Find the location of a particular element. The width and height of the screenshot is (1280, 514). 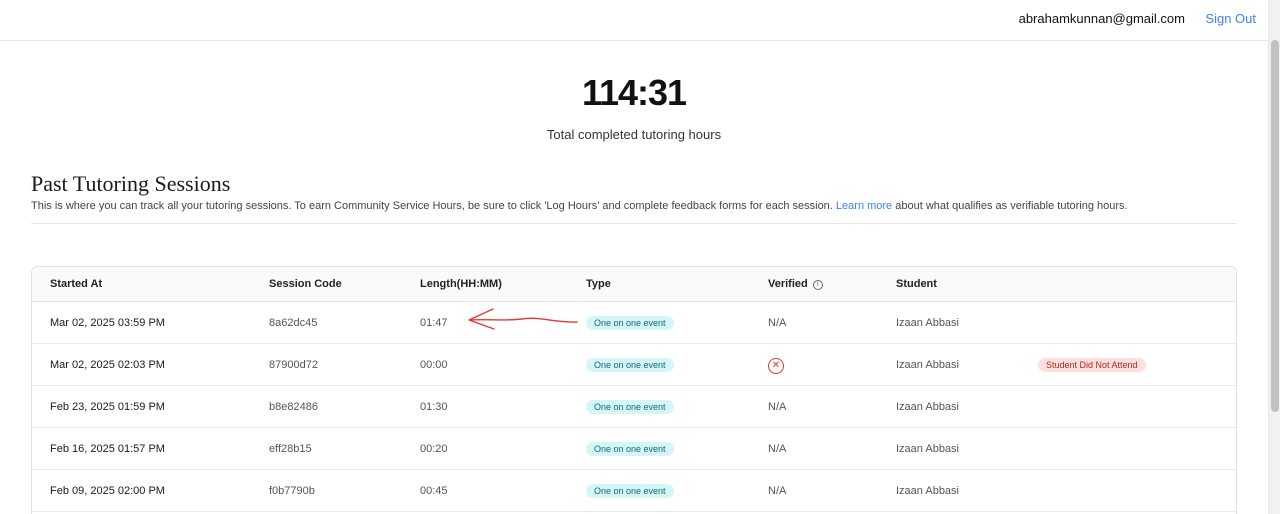

column-started-at: Started At is located at coordinates (76, 284).